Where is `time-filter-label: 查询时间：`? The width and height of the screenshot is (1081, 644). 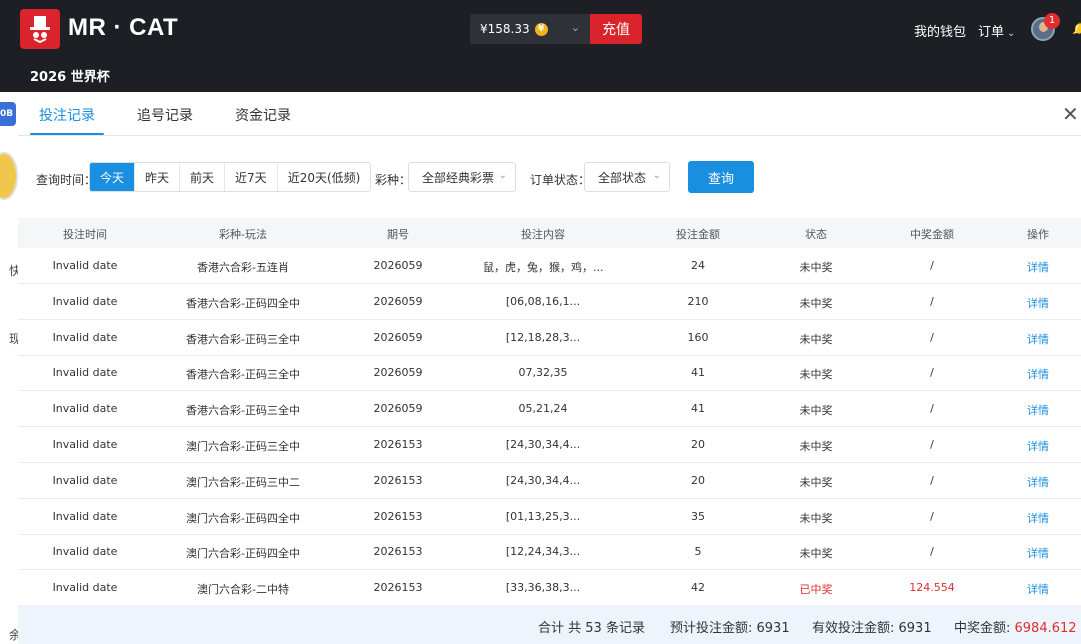 time-filter-label: 查询时间： is located at coordinates (66, 180).